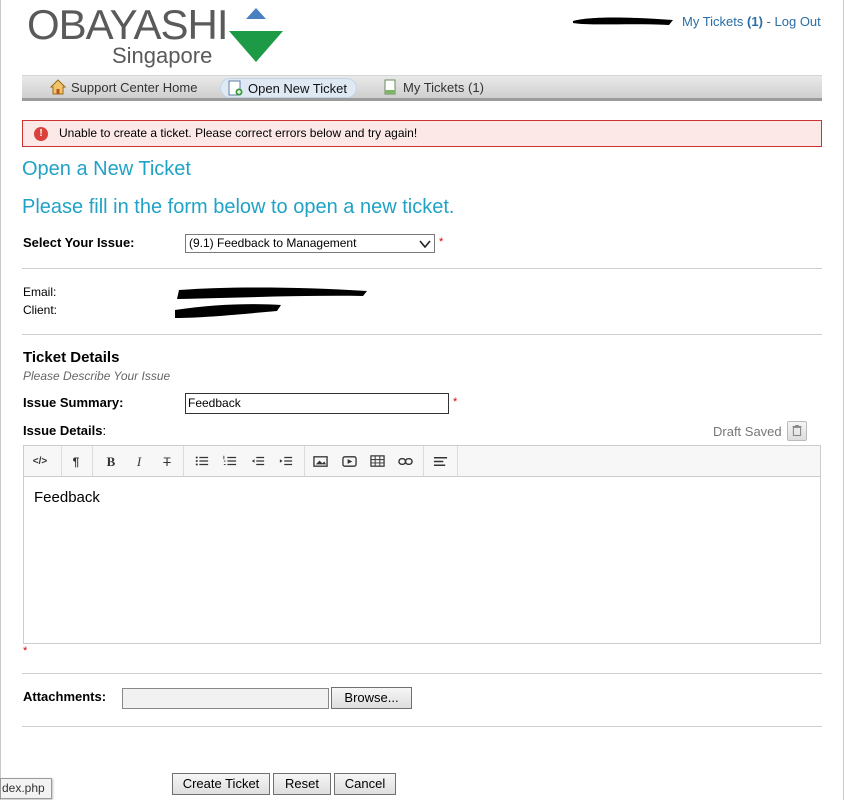  What do you see at coordinates (425, 244) in the screenshot?
I see `chevron-down-icon` at bounding box center [425, 244].